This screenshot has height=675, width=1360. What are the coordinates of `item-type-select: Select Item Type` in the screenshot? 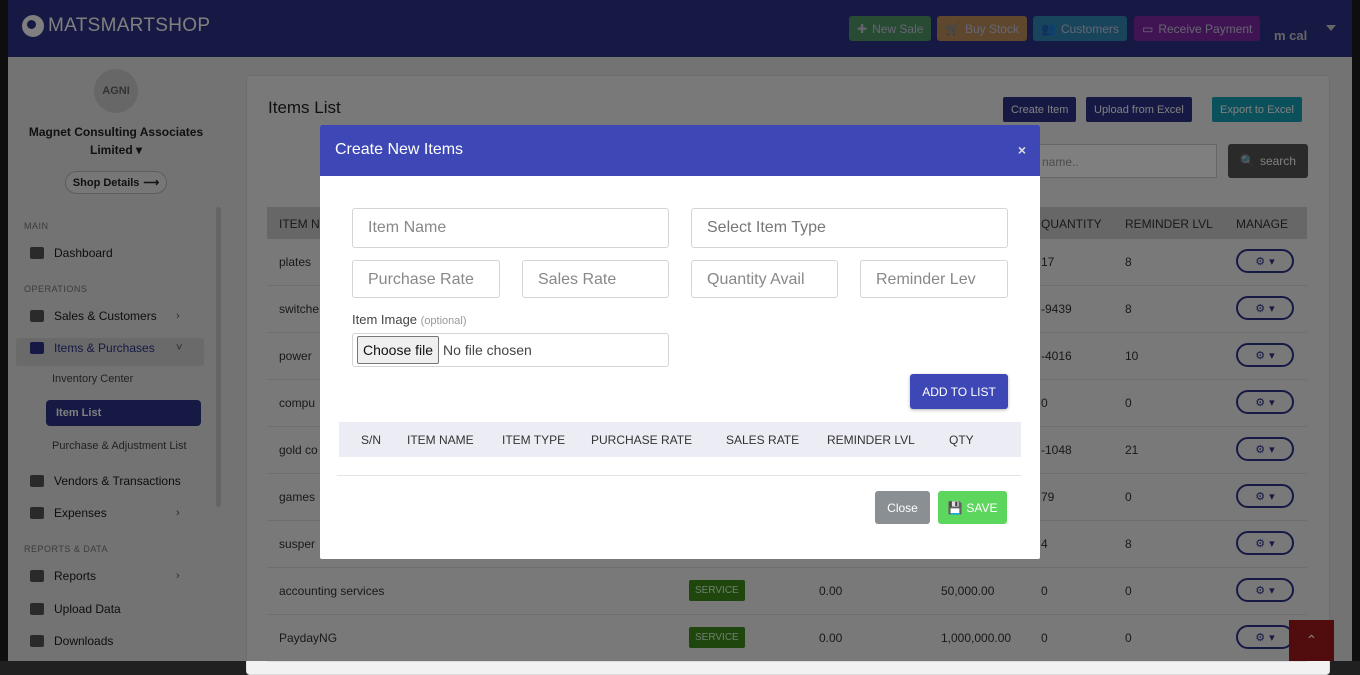 It's located at (849, 228).